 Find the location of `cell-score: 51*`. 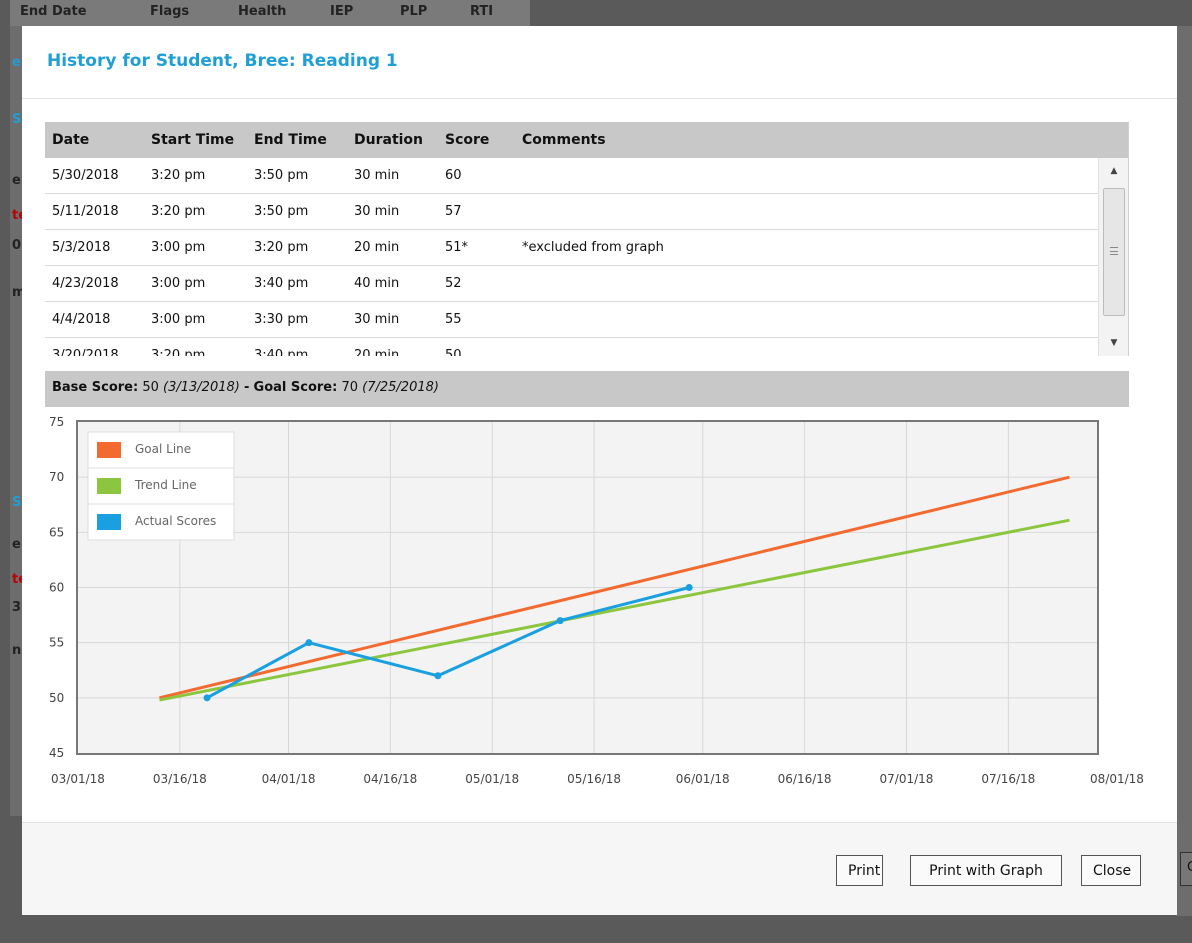

cell-score: 51* is located at coordinates (457, 247).